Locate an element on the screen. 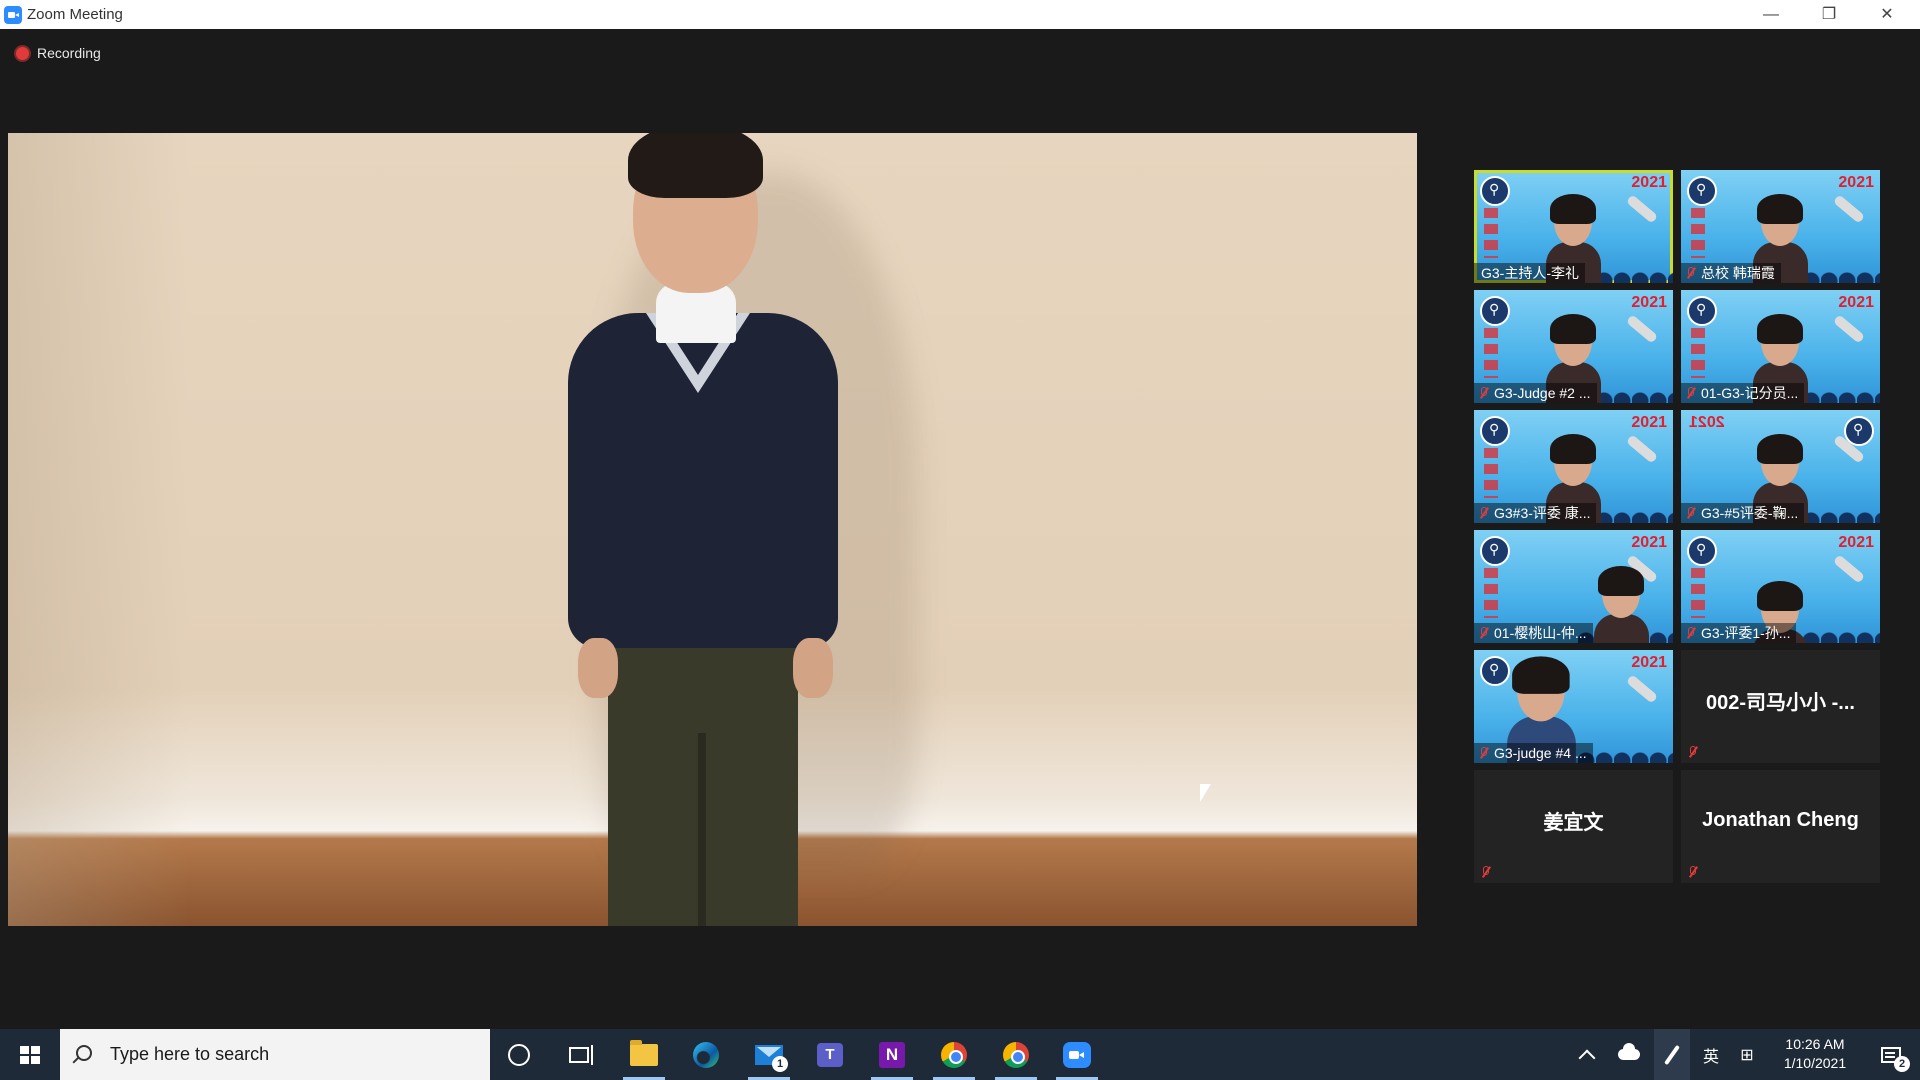  chrome-button is located at coordinates (954, 1054).